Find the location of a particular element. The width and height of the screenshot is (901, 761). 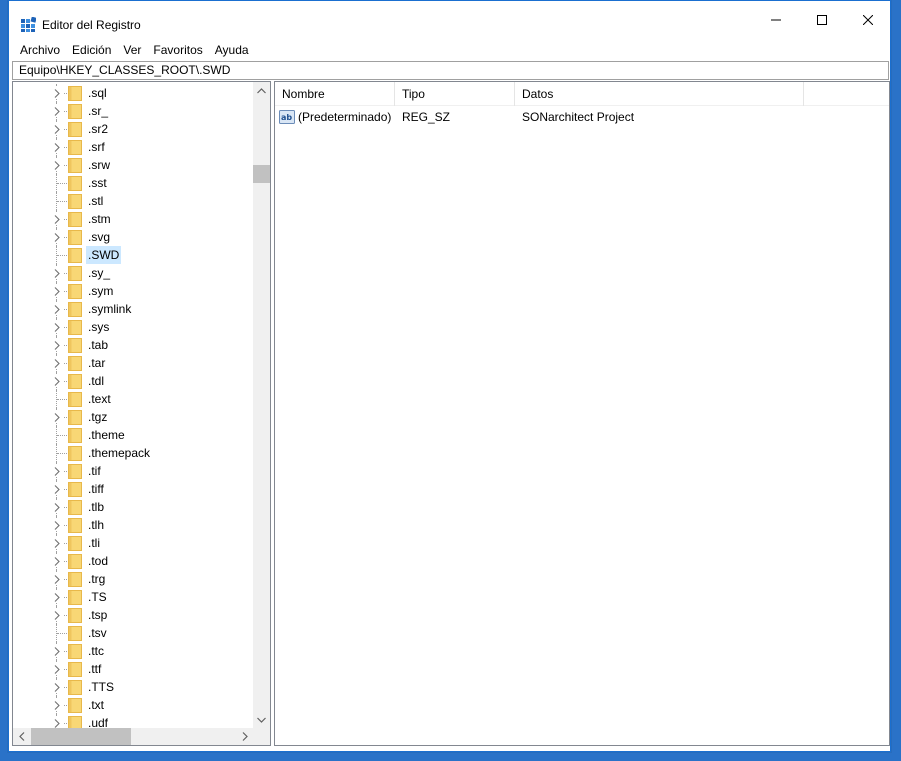

value-type: REG_SZ is located at coordinates (426, 117).